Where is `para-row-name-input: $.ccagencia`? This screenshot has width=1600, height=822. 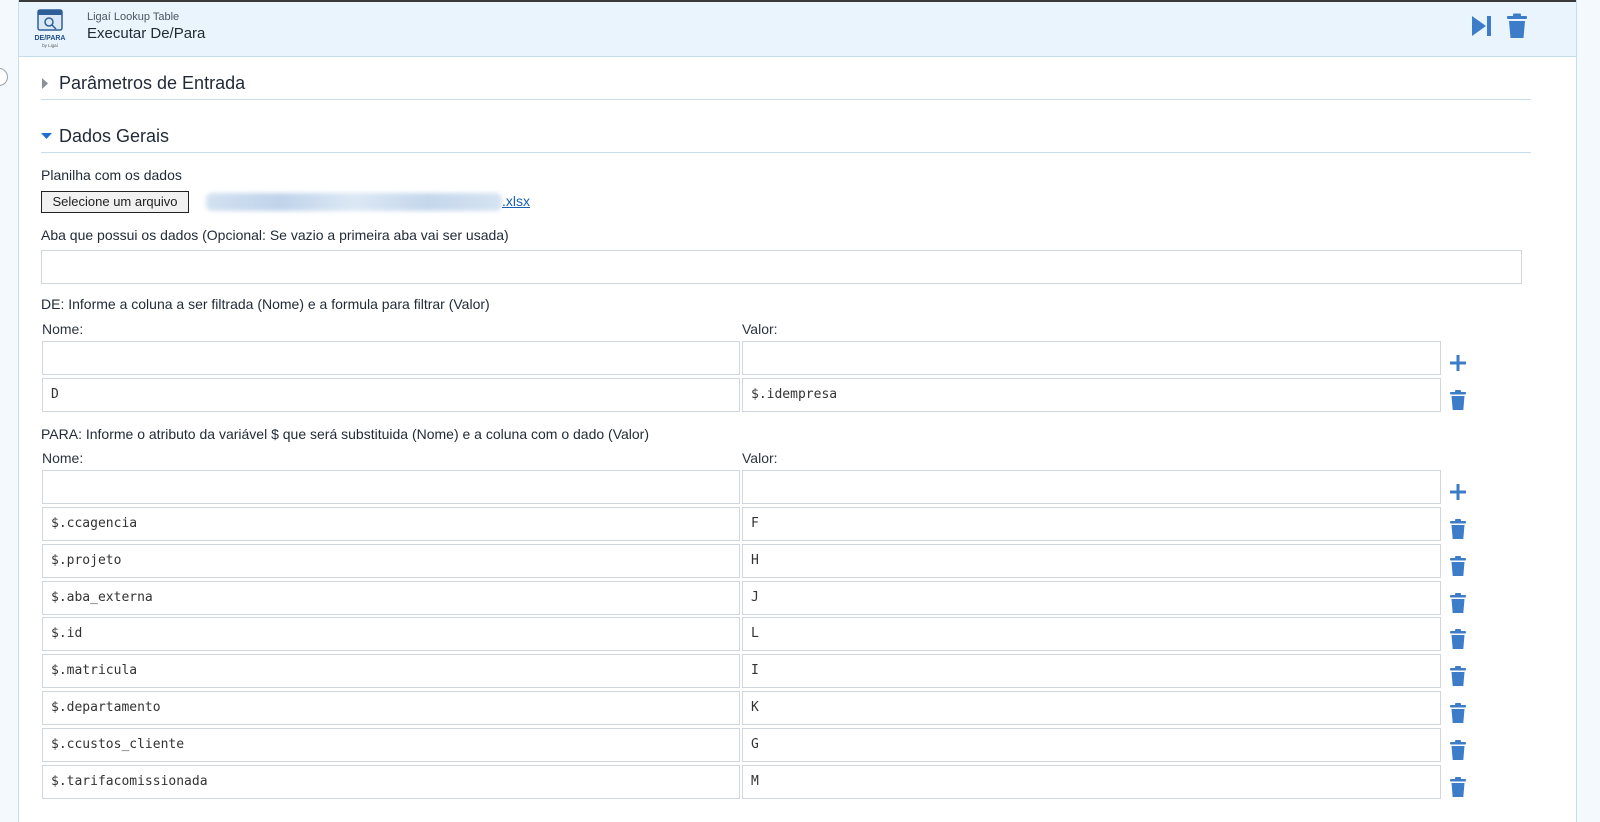 para-row-name-input: $.ccagencia is located at coordinates (391, 524).